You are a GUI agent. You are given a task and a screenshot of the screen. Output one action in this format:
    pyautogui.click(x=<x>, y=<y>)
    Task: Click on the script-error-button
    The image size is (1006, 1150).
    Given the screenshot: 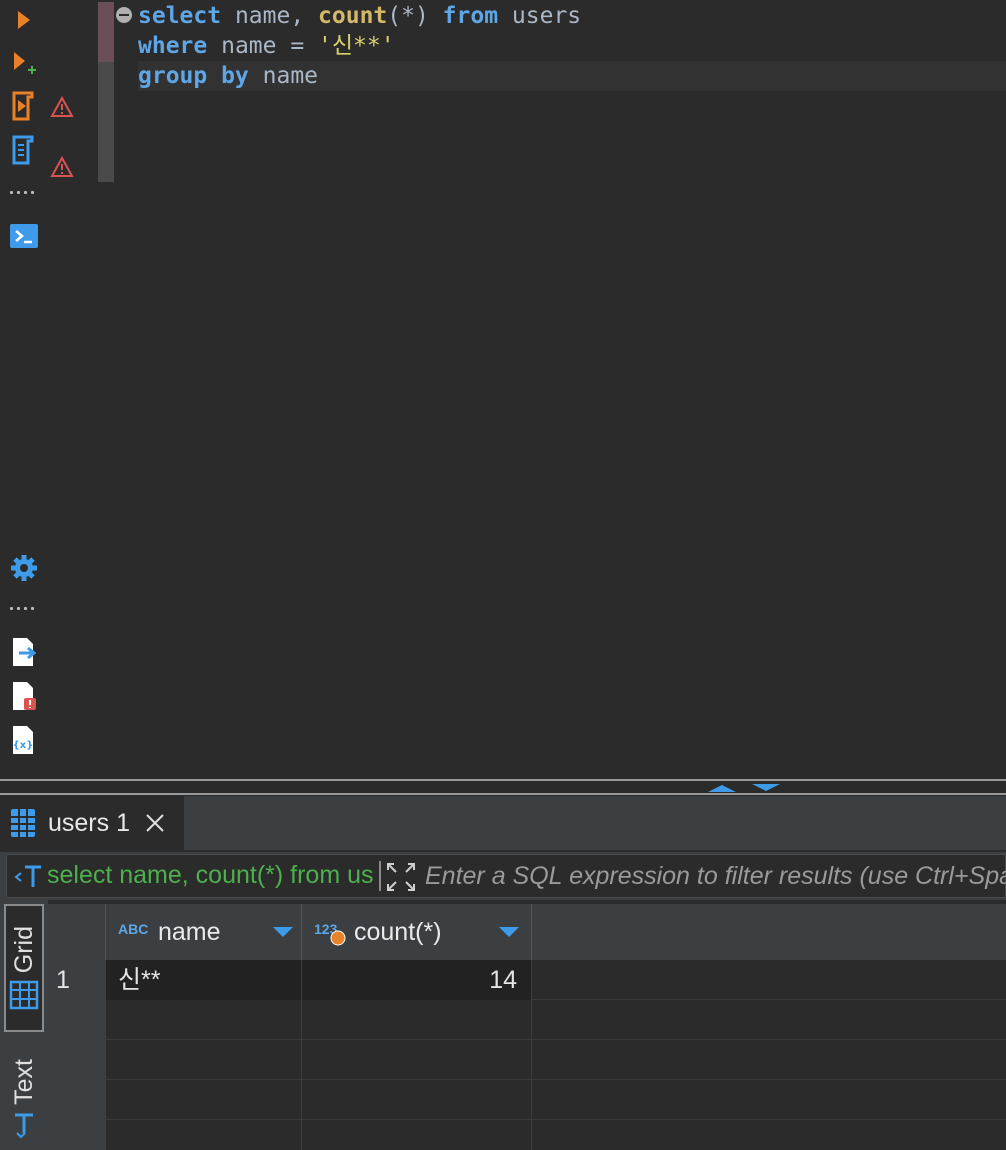 What is the action you would take?
    pyautogui.click(x=24, y=696)
    